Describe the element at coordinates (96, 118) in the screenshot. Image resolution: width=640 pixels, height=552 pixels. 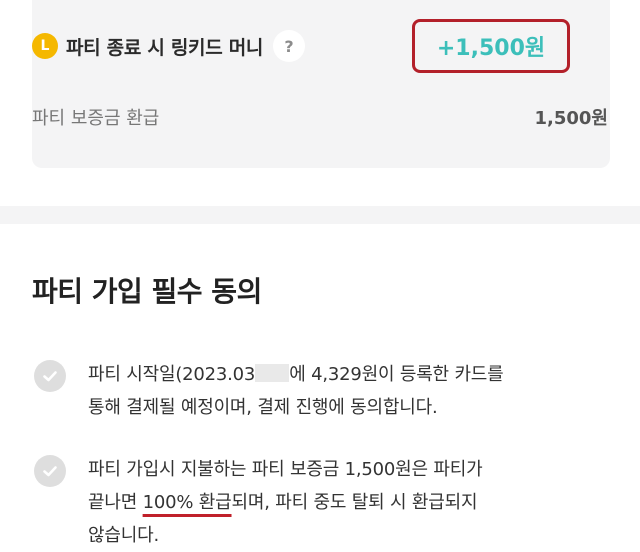
I see `deposit-refund-label: 파티 보증금 환급` at that location.